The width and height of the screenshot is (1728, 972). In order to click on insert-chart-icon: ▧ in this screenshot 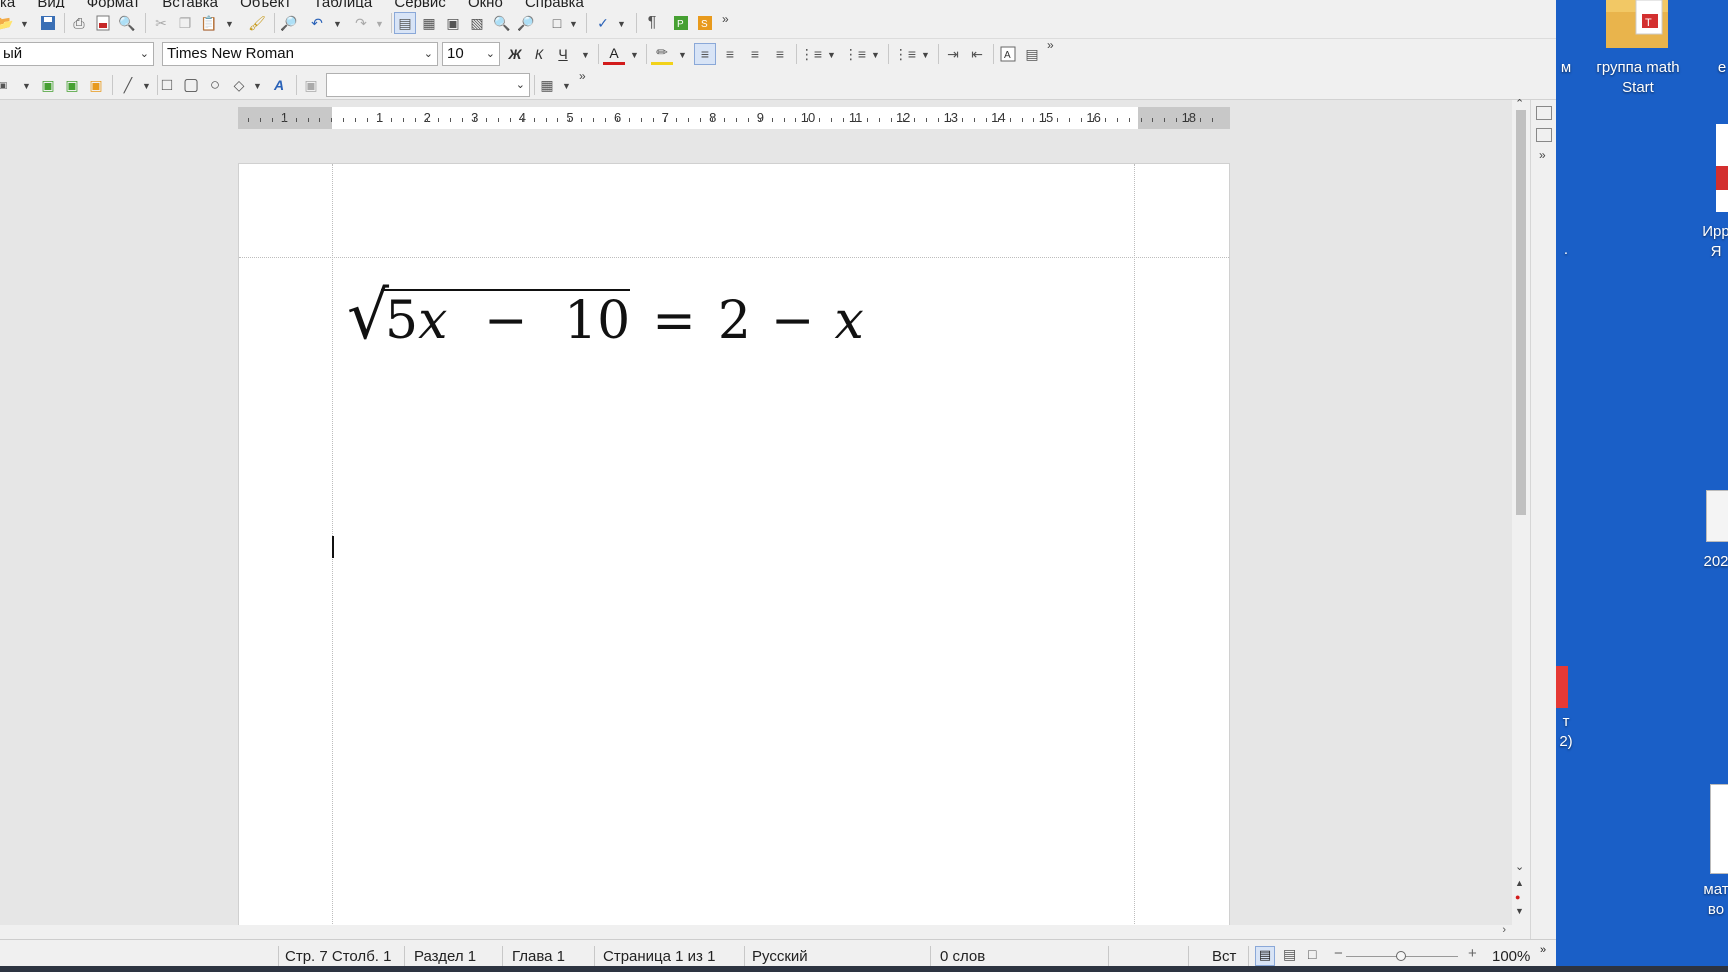, I will do `click(477, 23)`.